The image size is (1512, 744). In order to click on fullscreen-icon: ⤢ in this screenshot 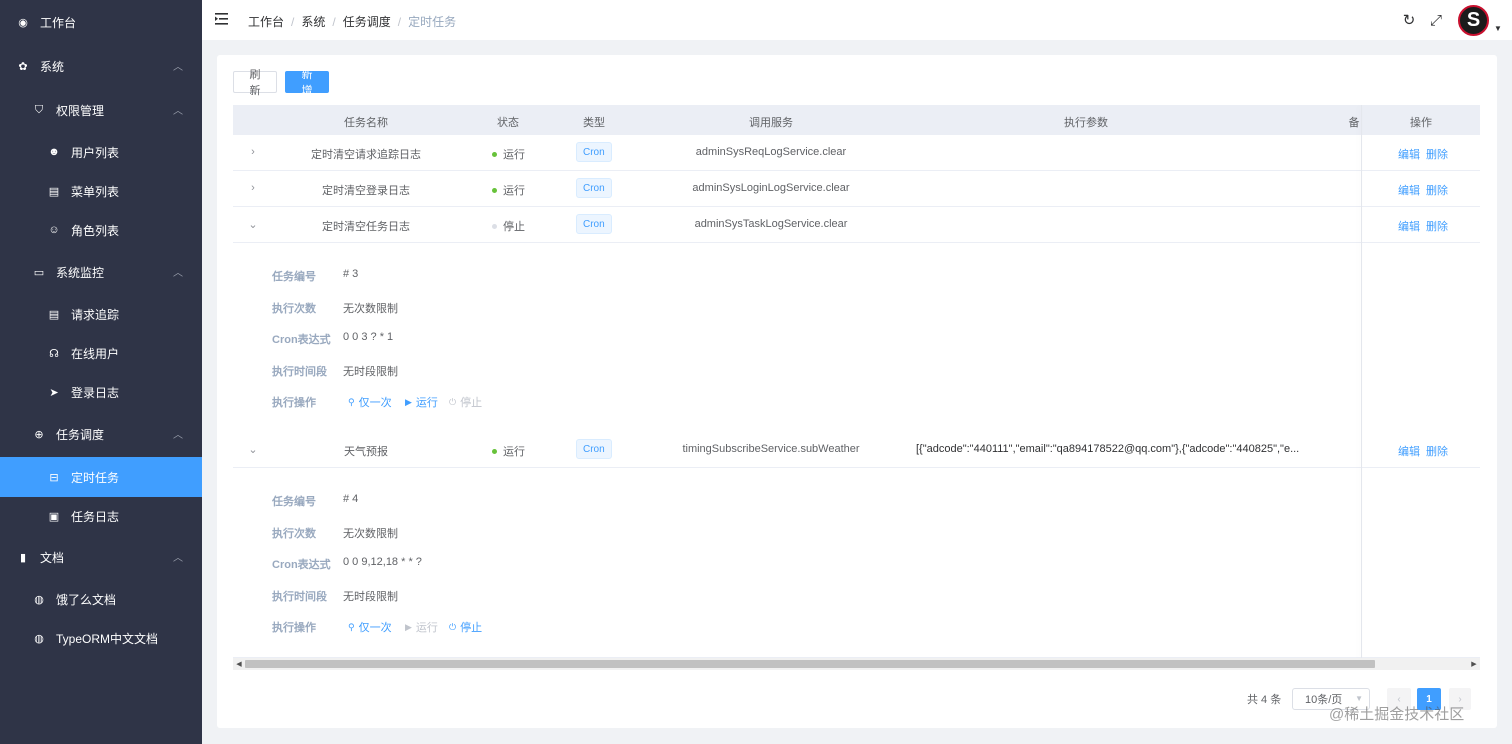, I will do `click(1436, 20)`.